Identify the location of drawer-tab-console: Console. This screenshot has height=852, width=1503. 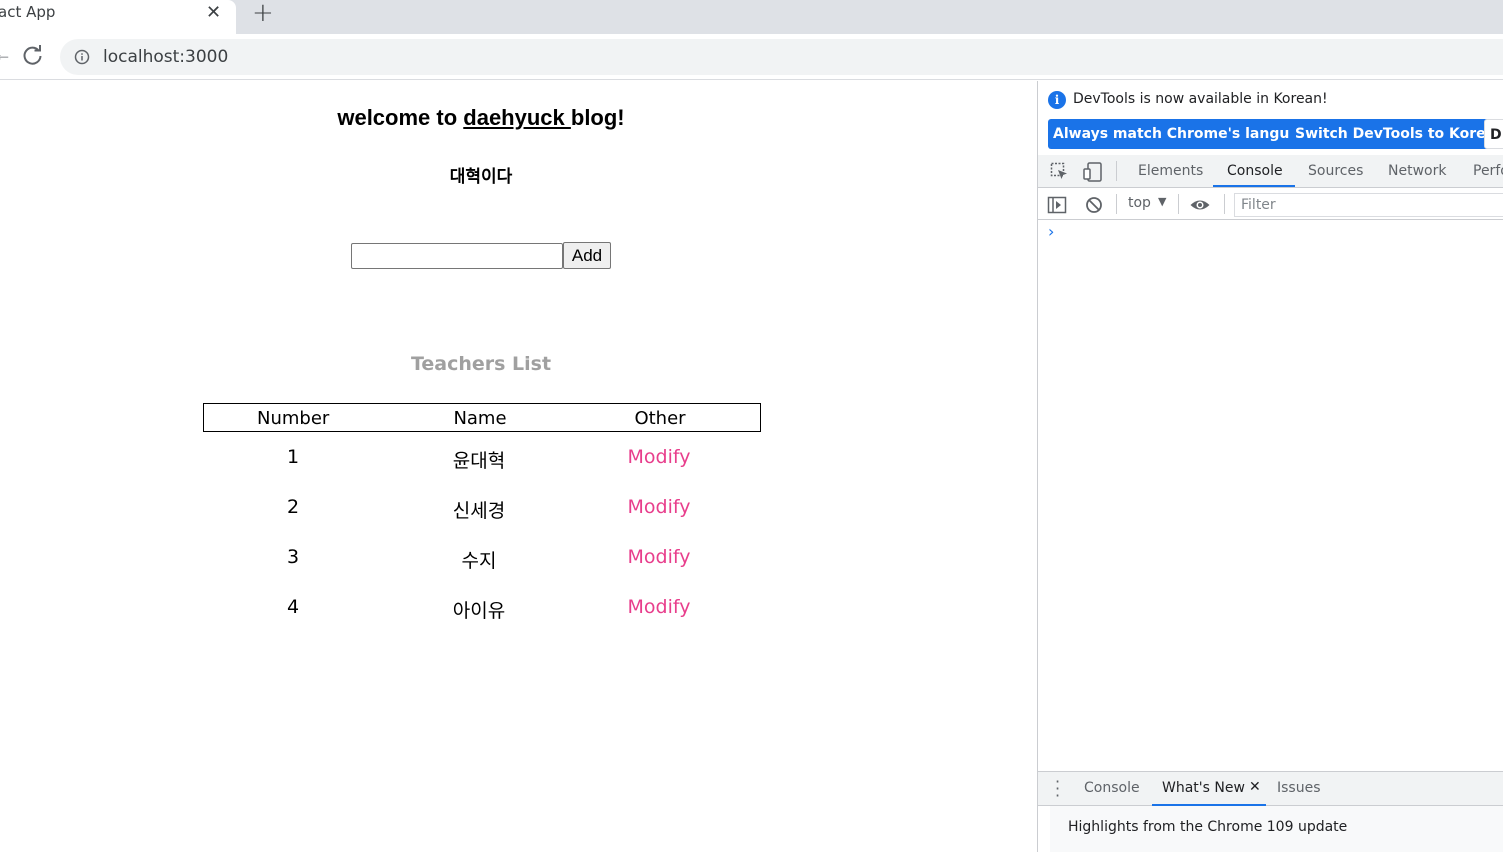
(1112, 788).